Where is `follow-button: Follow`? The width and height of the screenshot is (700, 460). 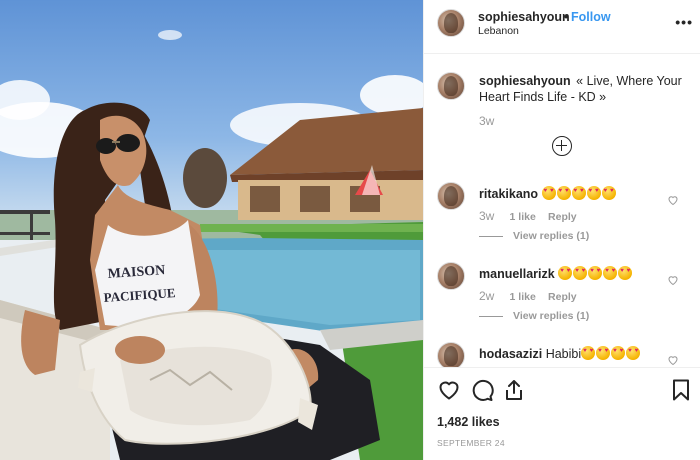 follow-button: Follow is located at coordinates (591, 17).